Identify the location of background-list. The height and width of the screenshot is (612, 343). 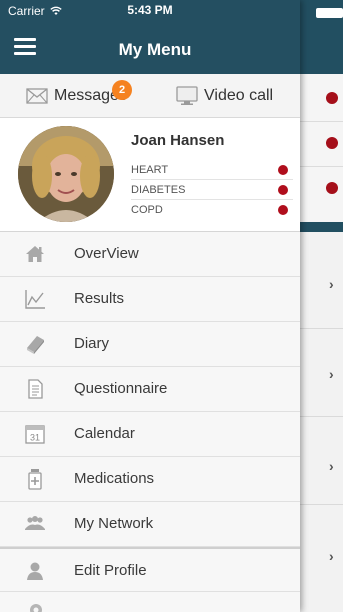
(321, 422).